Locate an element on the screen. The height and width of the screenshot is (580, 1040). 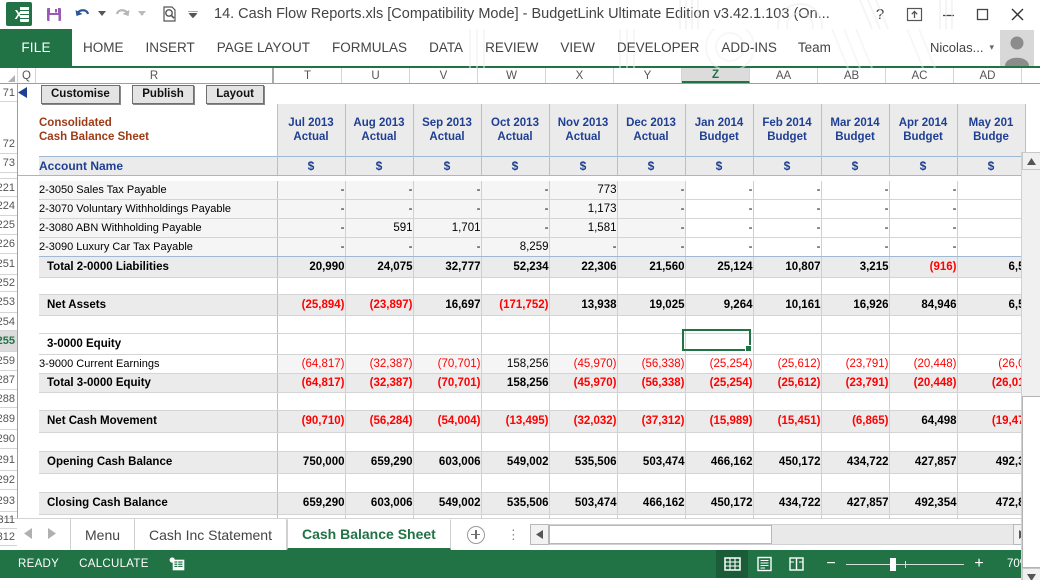
row-header-254: 254 is located at coordinates (8, 322).